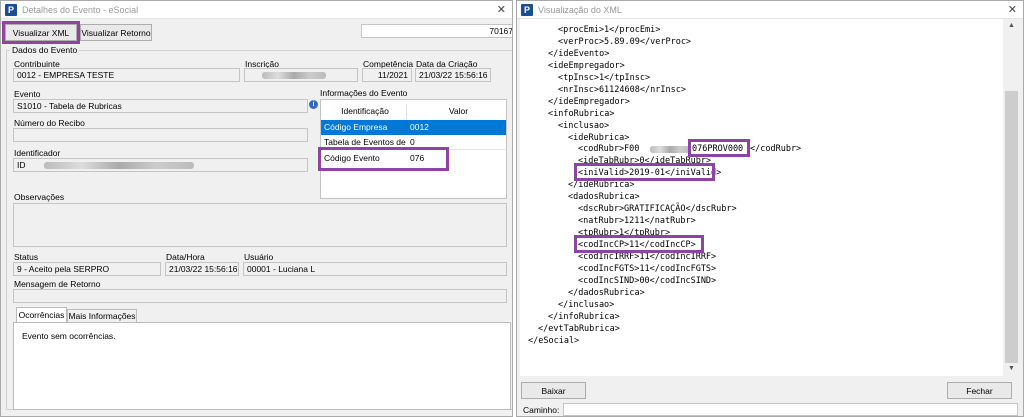  I want to click on usuario-label: Usuário, so click(259, 257).